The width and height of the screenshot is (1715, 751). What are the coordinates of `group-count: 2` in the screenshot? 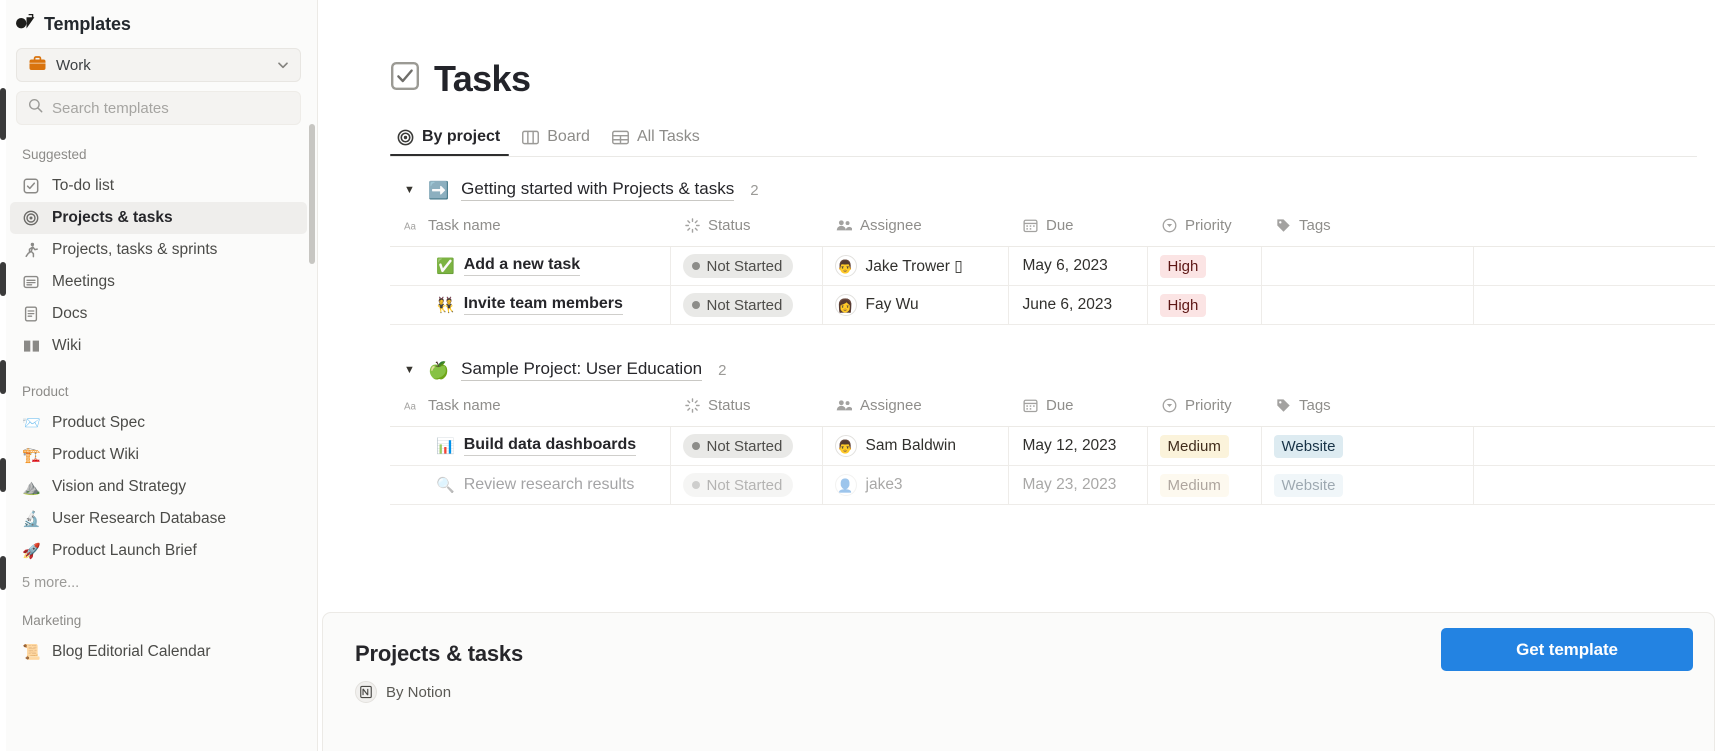 It's located at (722, 370).